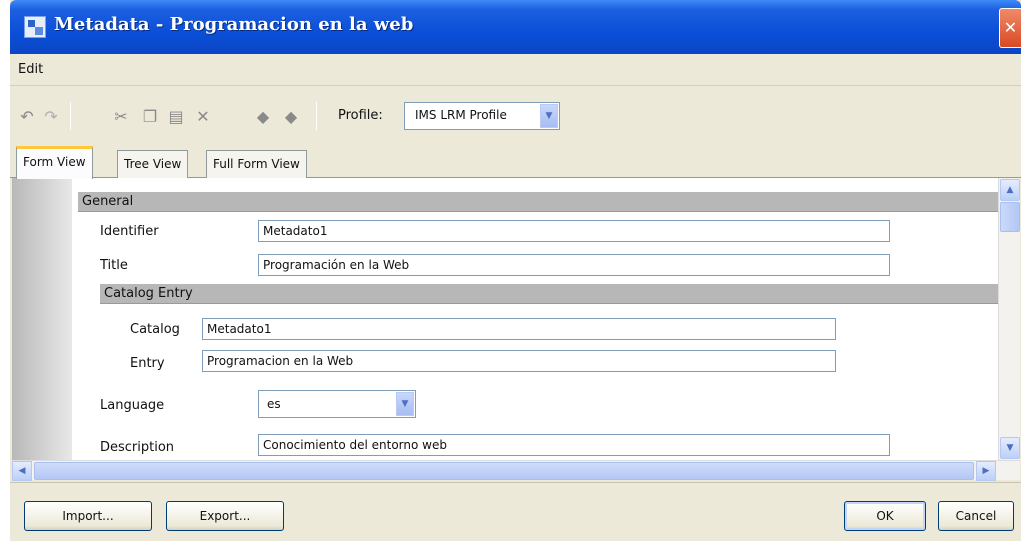 The image size is (1021, 541). Describe the element at coordinates (51, 117) in the screenshot. I see `redo-icon: ↷` at that location.